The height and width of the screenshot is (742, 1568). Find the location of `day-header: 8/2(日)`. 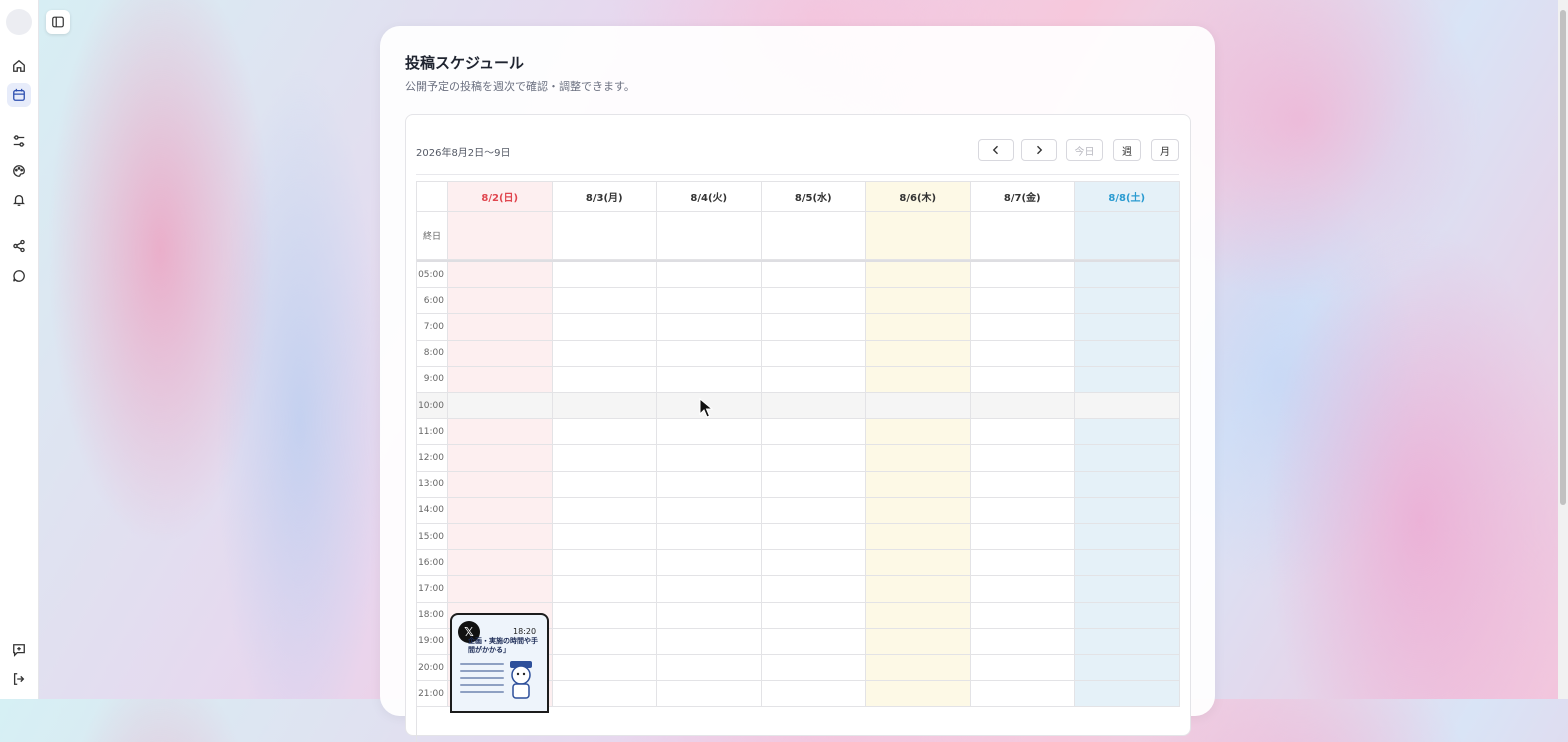

day-header: 8/2(日) is located at coordinates (500, 197).